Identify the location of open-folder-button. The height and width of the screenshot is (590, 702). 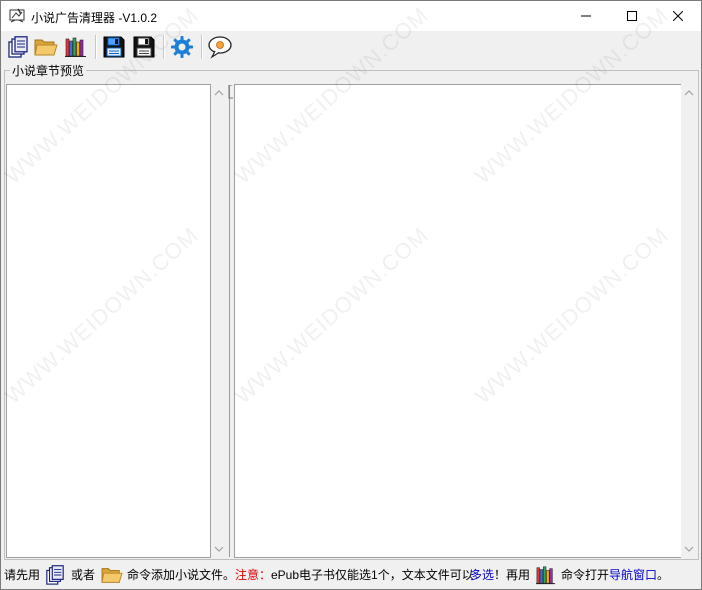
(46, 47).